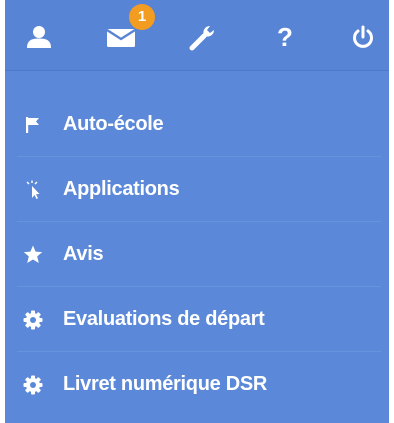  I want to click on mail-icon, so click(121, 37).